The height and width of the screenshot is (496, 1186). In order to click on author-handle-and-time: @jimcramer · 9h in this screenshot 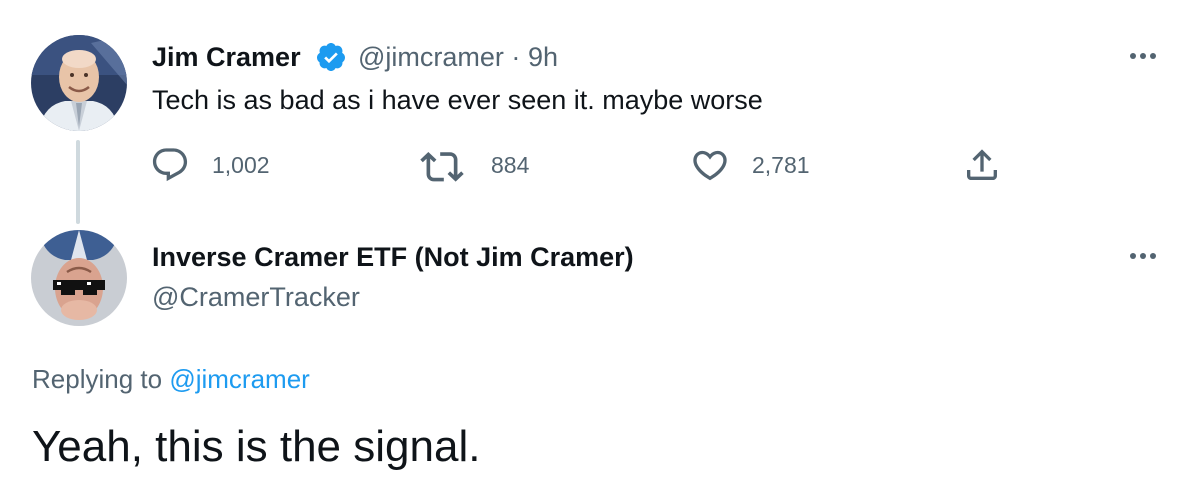, I will do `click(458, 57)`.